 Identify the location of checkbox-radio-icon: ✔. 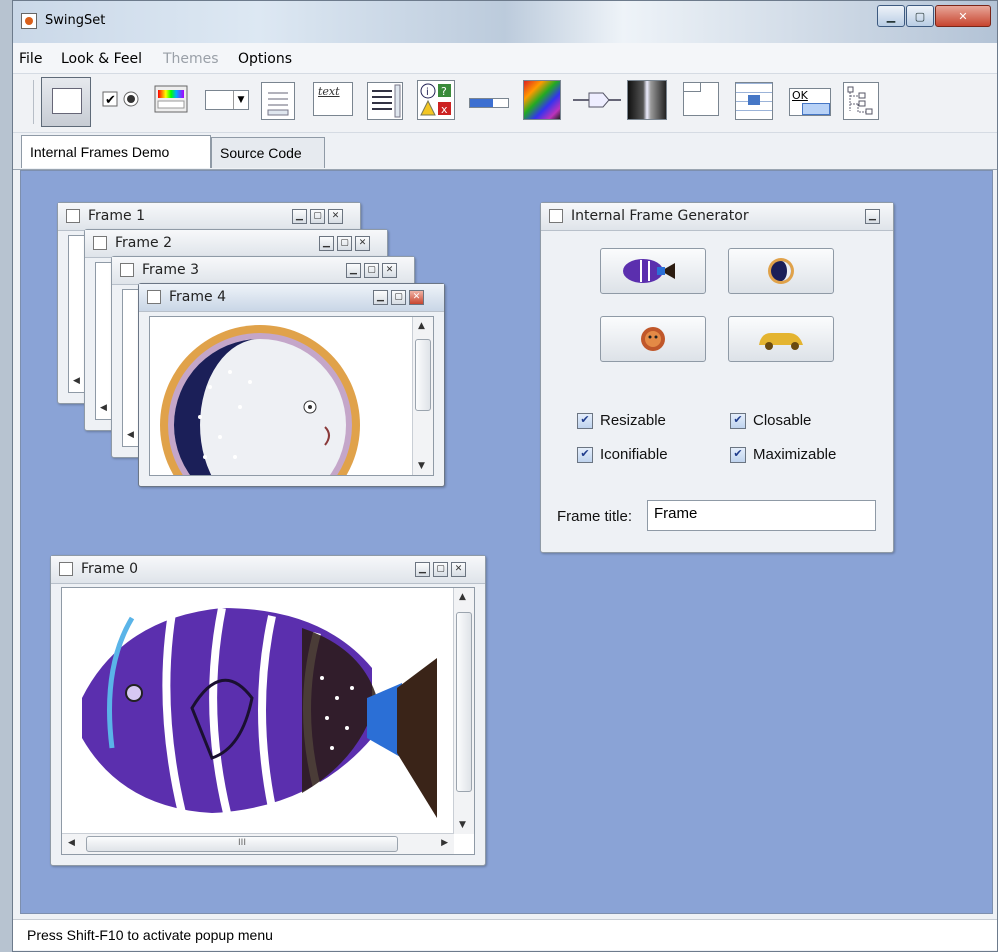
(123, 99).